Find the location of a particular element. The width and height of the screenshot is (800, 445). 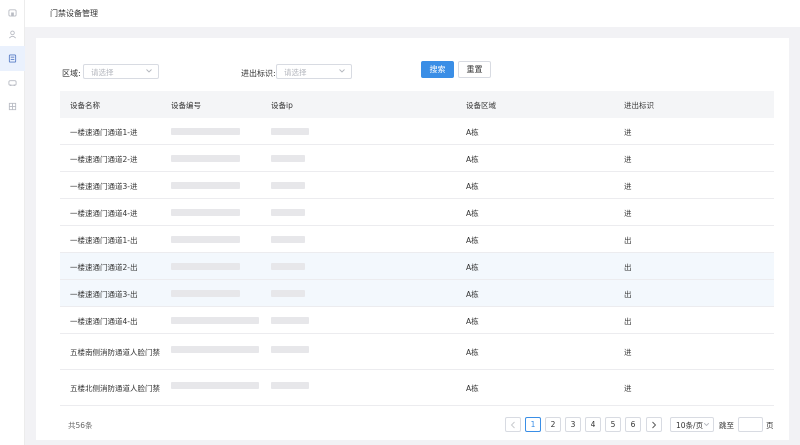

direction-select-placeholder: 请选择 is located at coordinates (295, 72).